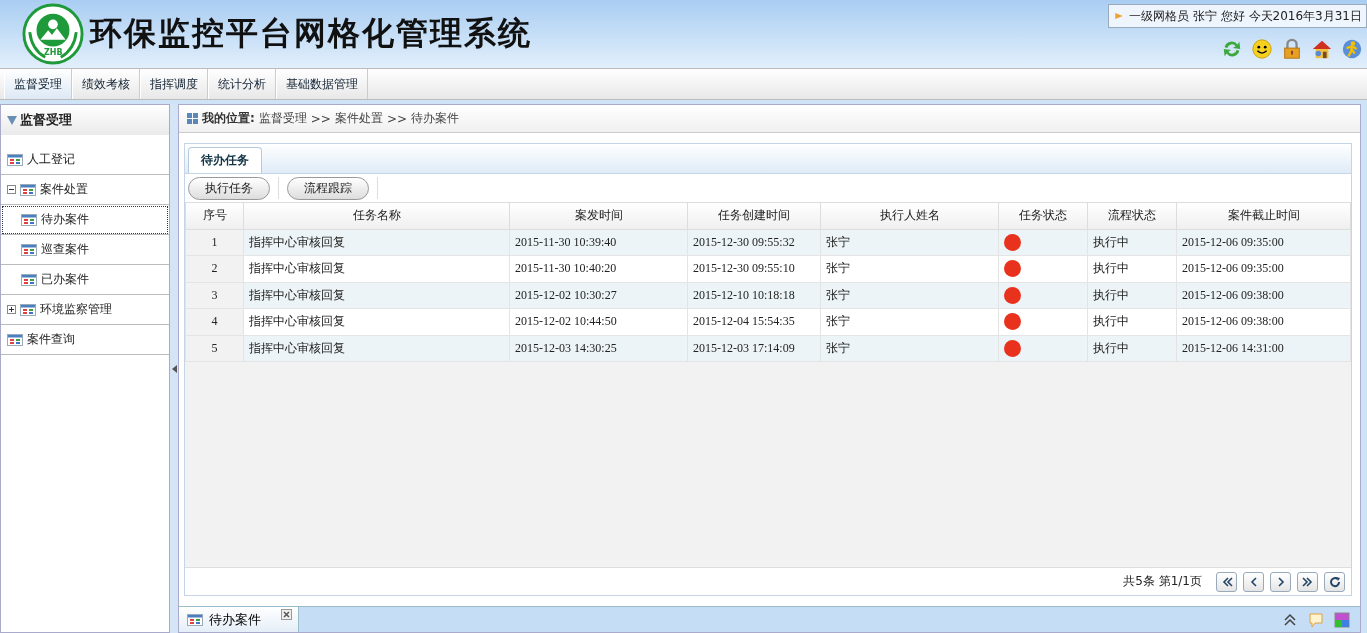 The height and width of the screenshot is (633, 1367). Describe the element at coordinates (228, 118) in the screenshot. I see `breadcrumb-label: 我的位置:` at that location.